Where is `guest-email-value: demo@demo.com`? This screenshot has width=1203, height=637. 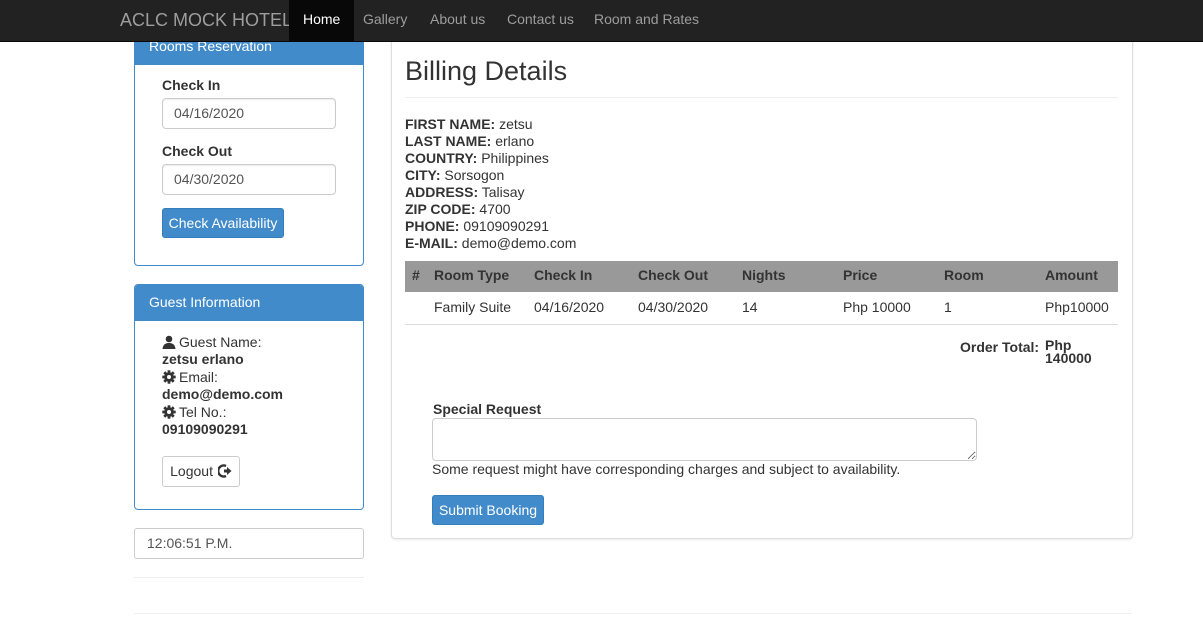
guest-email-value: demo@demo.com is located at coordinates (223, 394).